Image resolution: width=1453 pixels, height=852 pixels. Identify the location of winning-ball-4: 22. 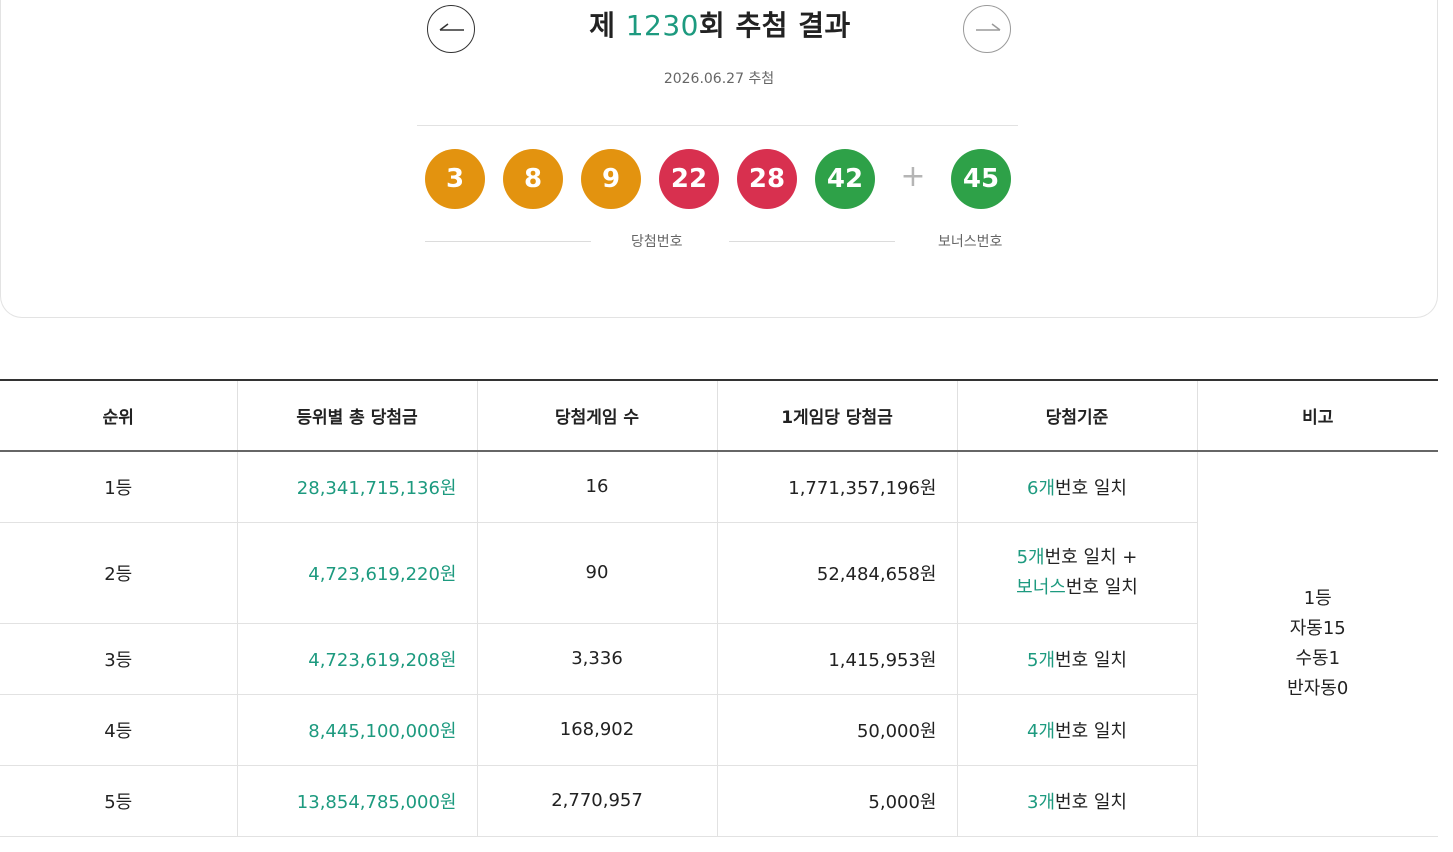
(689, 179).